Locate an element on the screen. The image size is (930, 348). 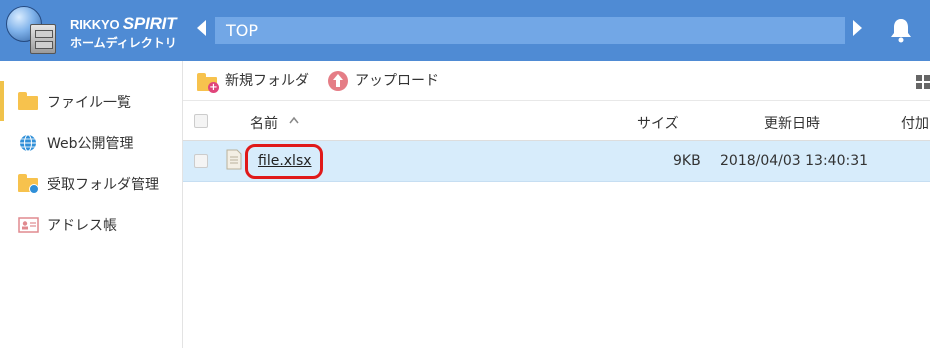
filename-highlight: file.xlsx is located at coordinates (284, 161).